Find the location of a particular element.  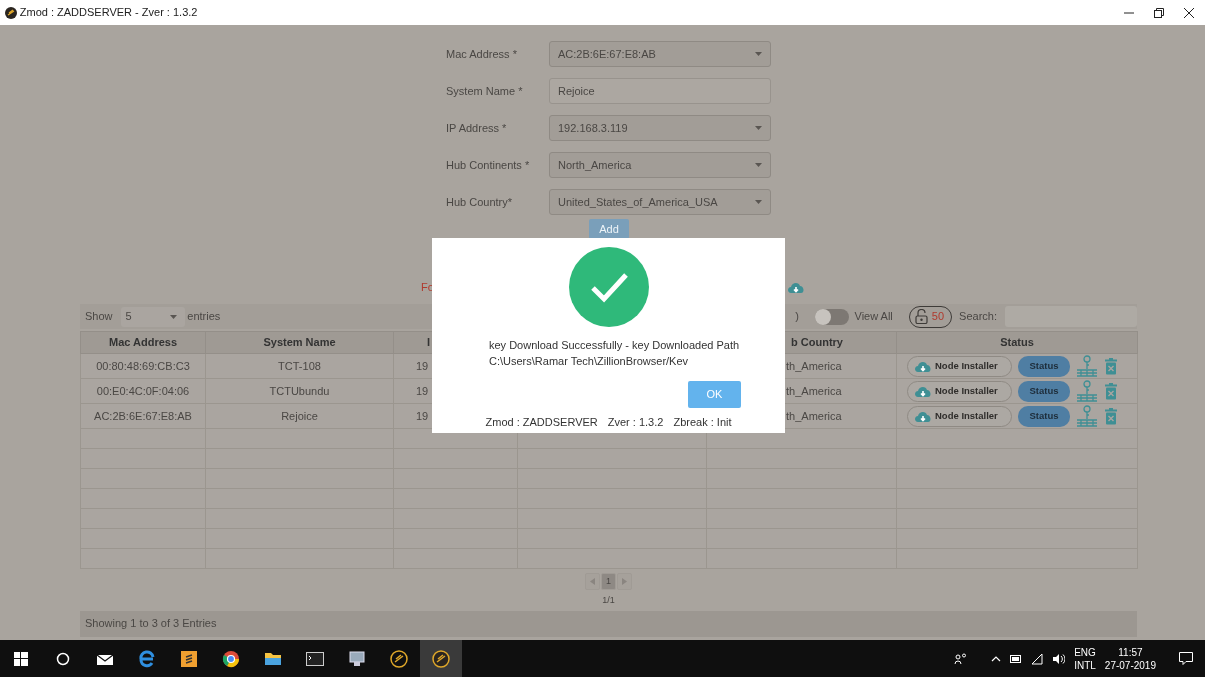

padlock-icon is located at coordinates (921, 316).